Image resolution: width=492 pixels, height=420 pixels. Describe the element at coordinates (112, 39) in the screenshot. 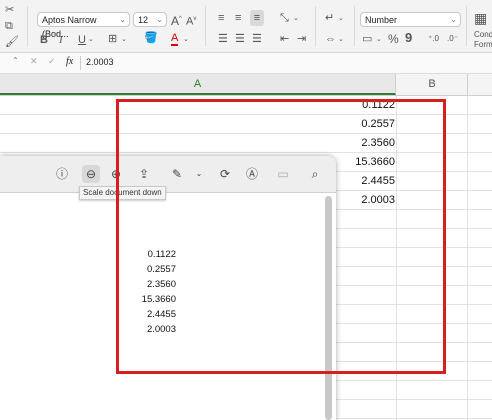

I see `borders-icon: ⊞` at that location.